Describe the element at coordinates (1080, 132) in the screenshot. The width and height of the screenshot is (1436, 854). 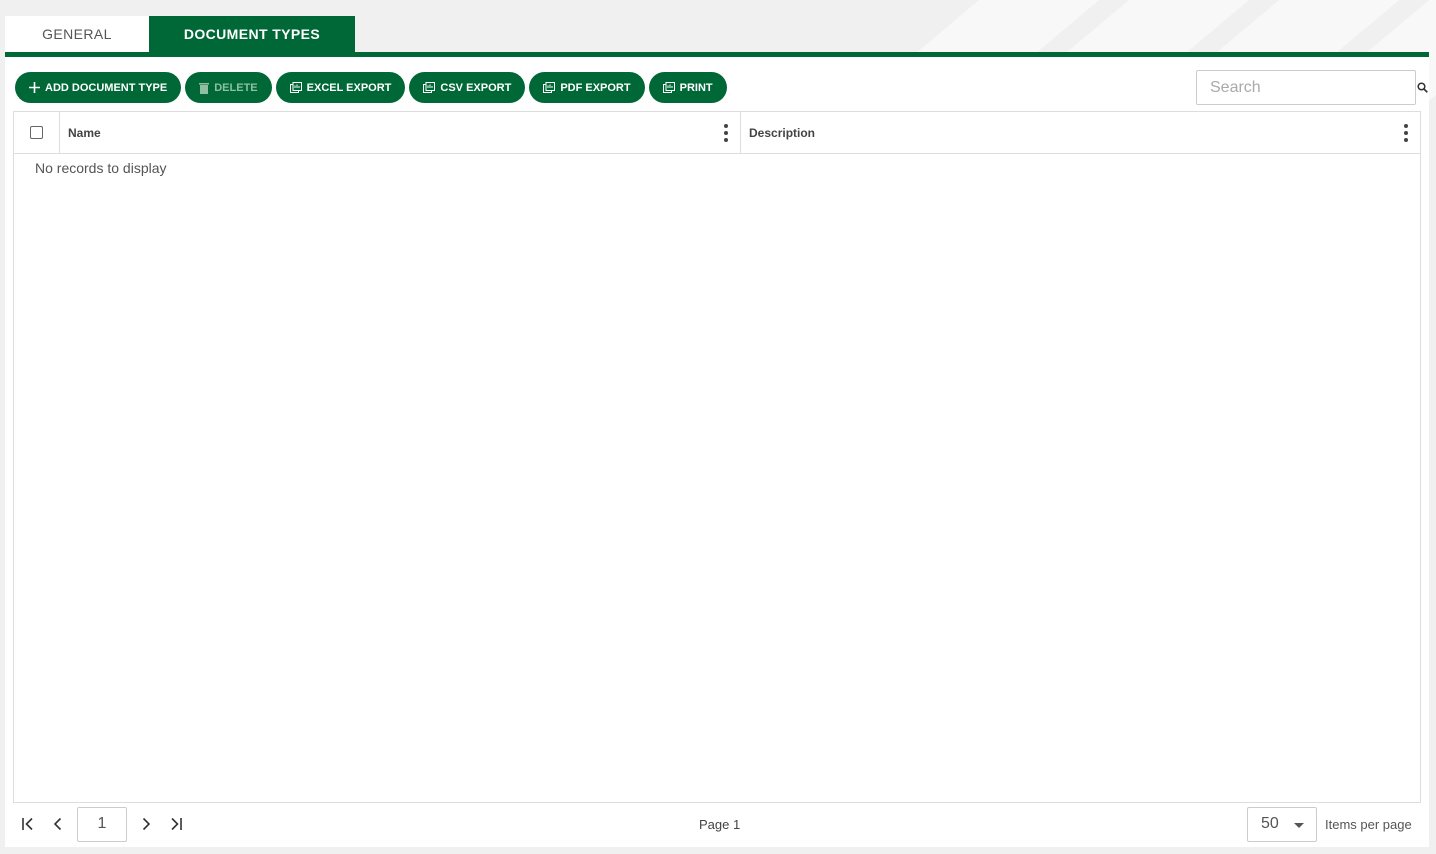
I see `column-header-description: Description` at that location.